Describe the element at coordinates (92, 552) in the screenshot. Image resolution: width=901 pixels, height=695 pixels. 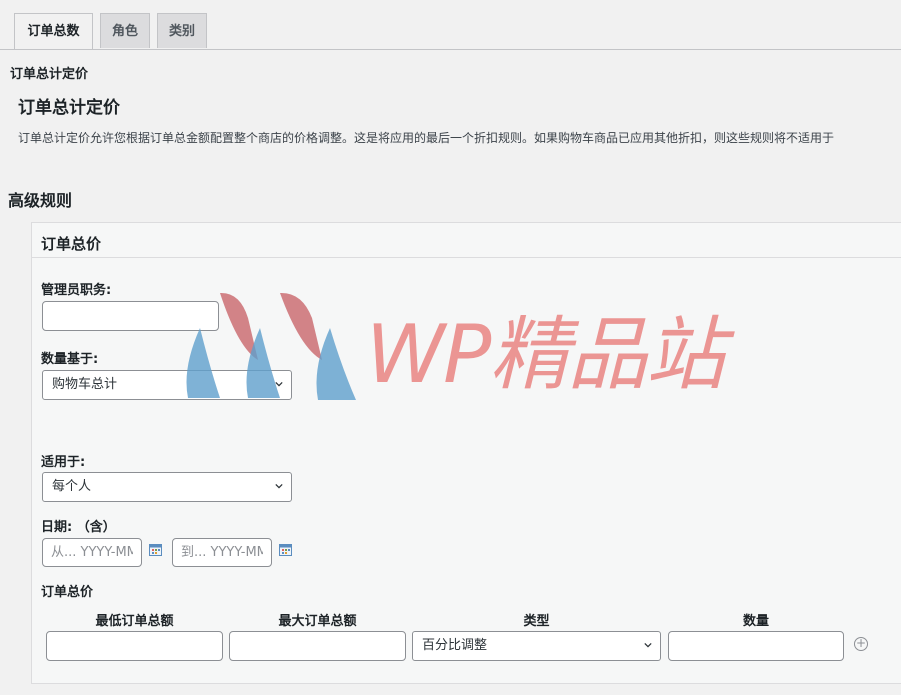
I see `date-from-input` at that location.